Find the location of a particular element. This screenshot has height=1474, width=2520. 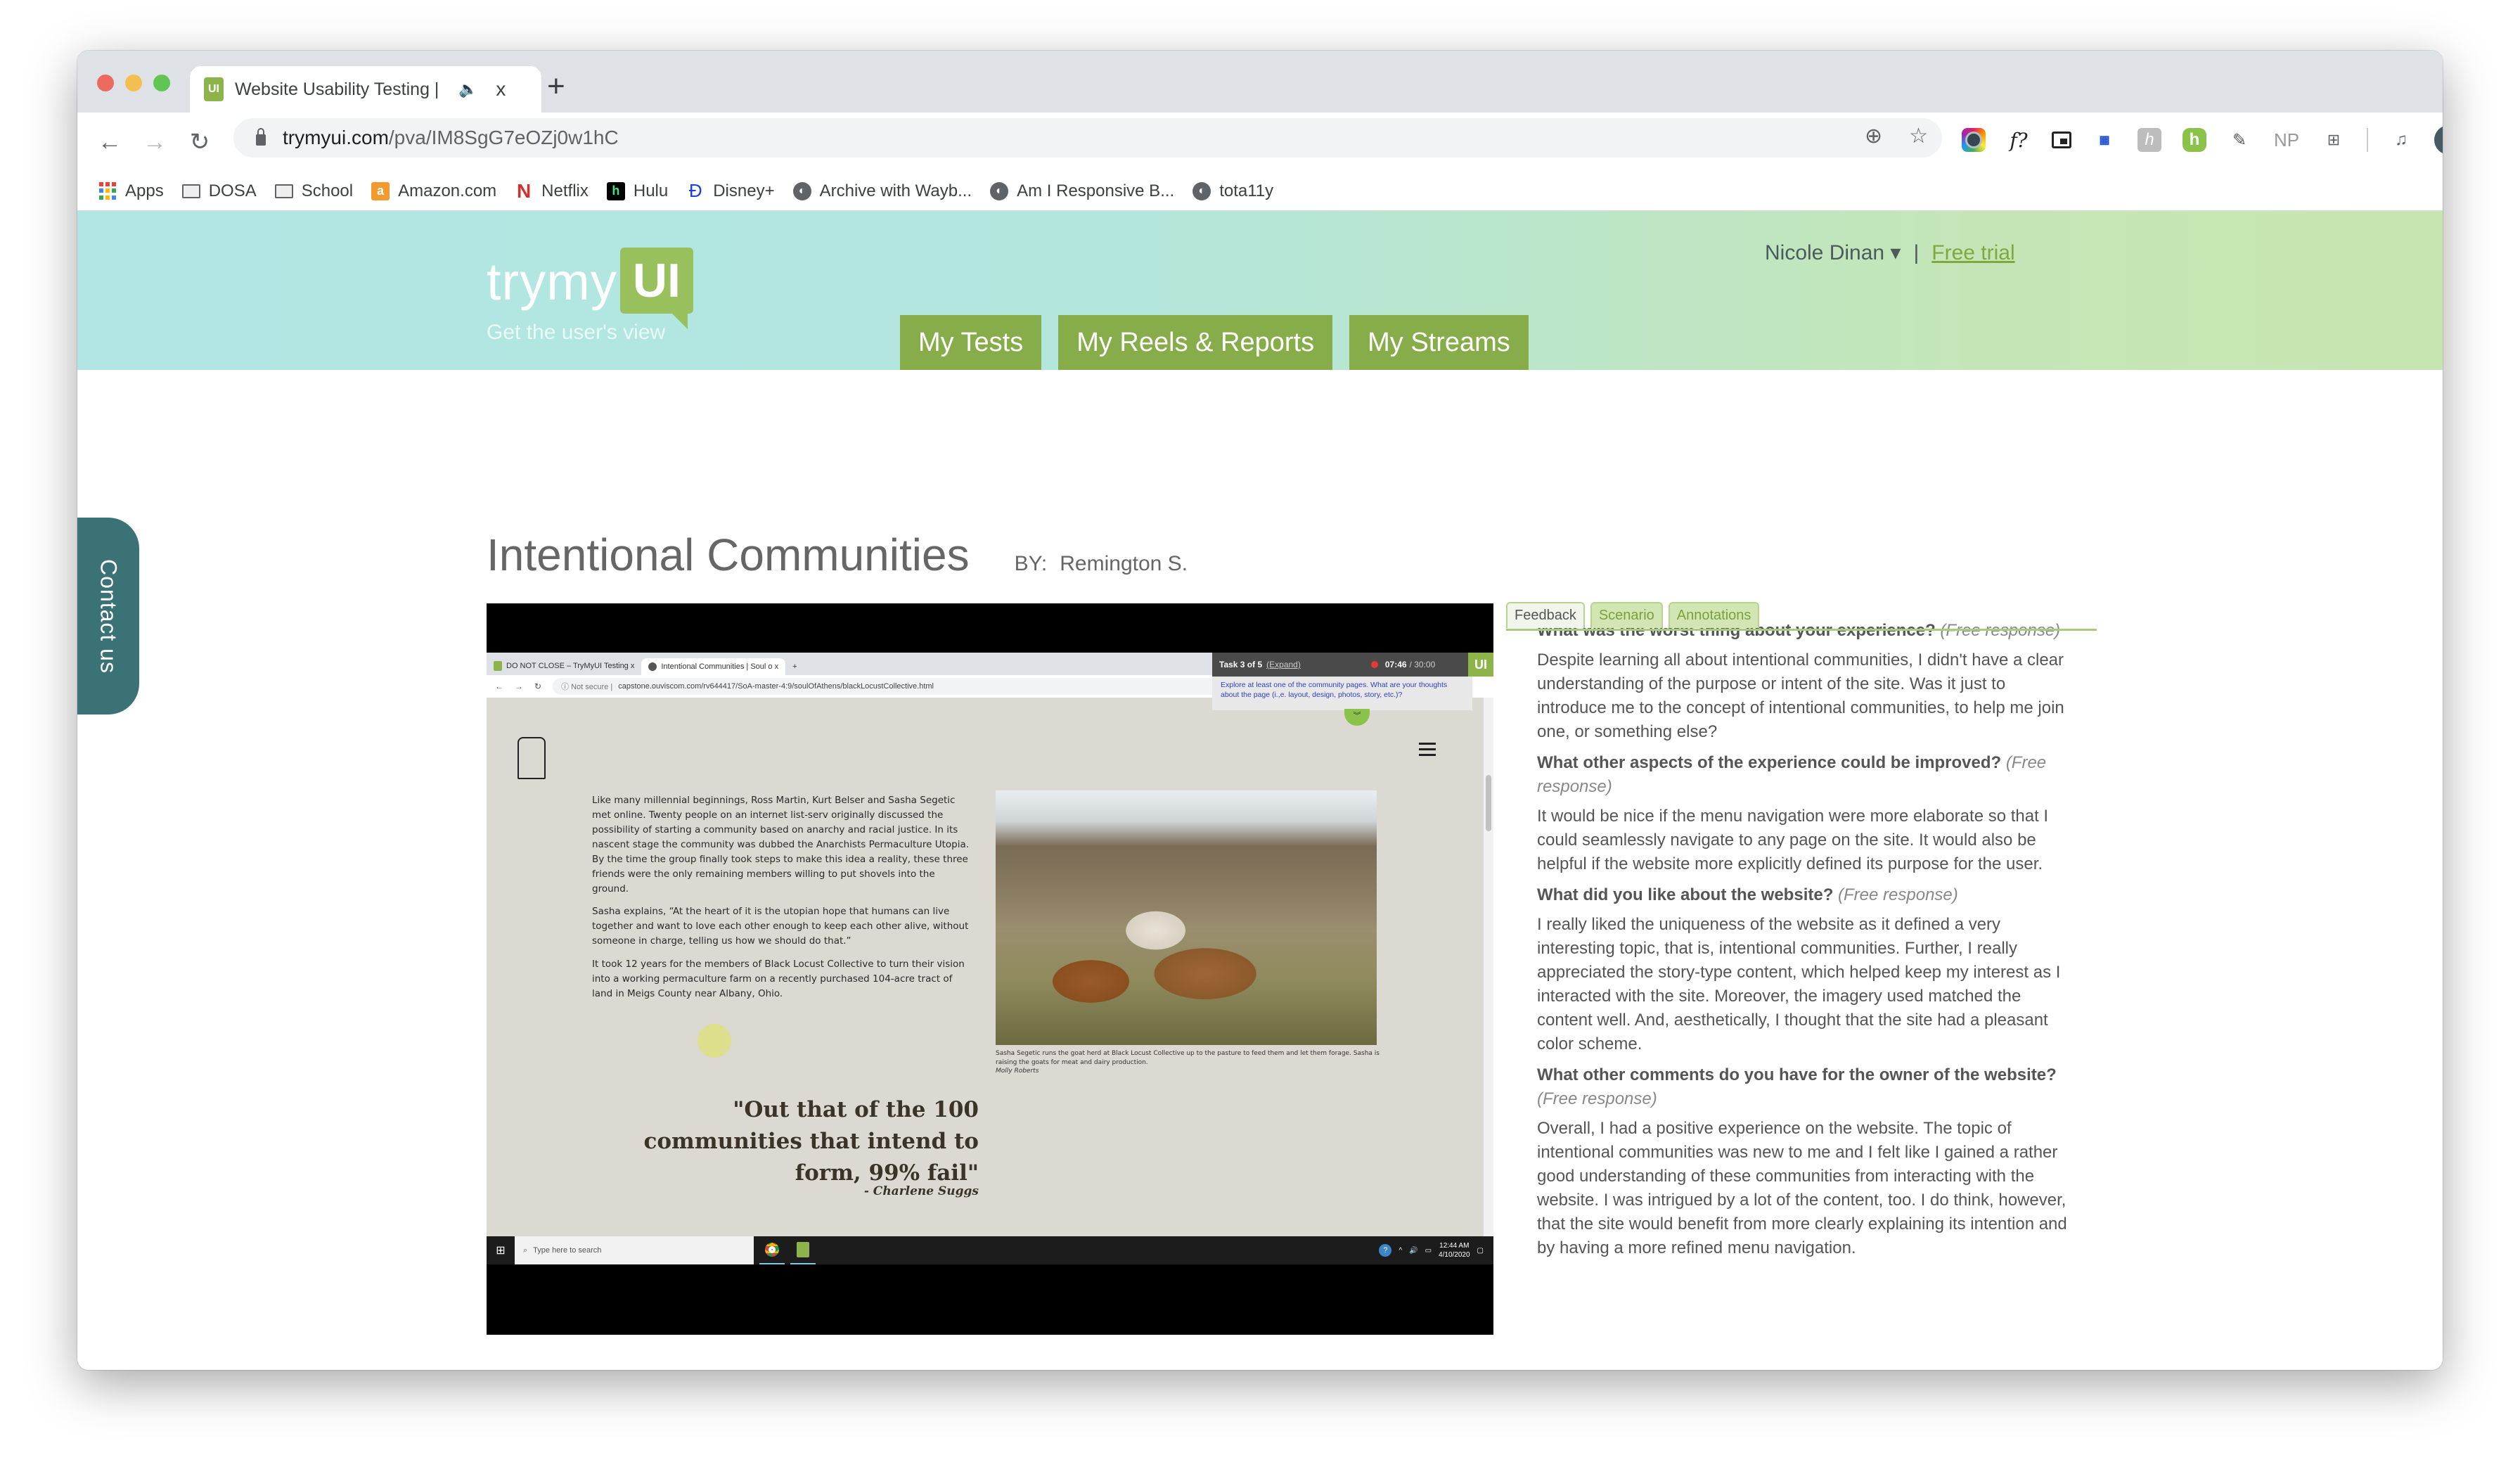

nav-my-reels-reports: My Reels & Reports is located at coordinates (1195, 342).